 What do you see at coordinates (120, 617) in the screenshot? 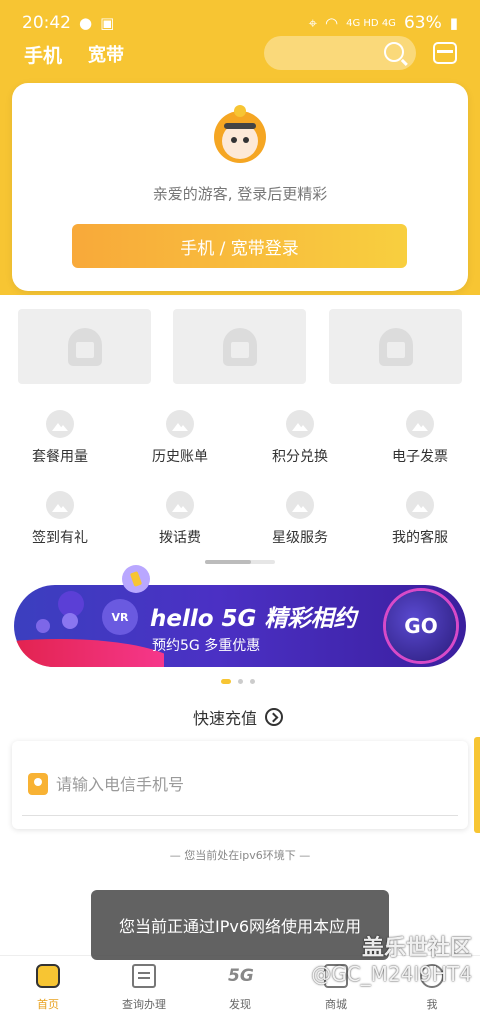
I see `vr-badge-icon: VR` at bounding box center [120, 617].